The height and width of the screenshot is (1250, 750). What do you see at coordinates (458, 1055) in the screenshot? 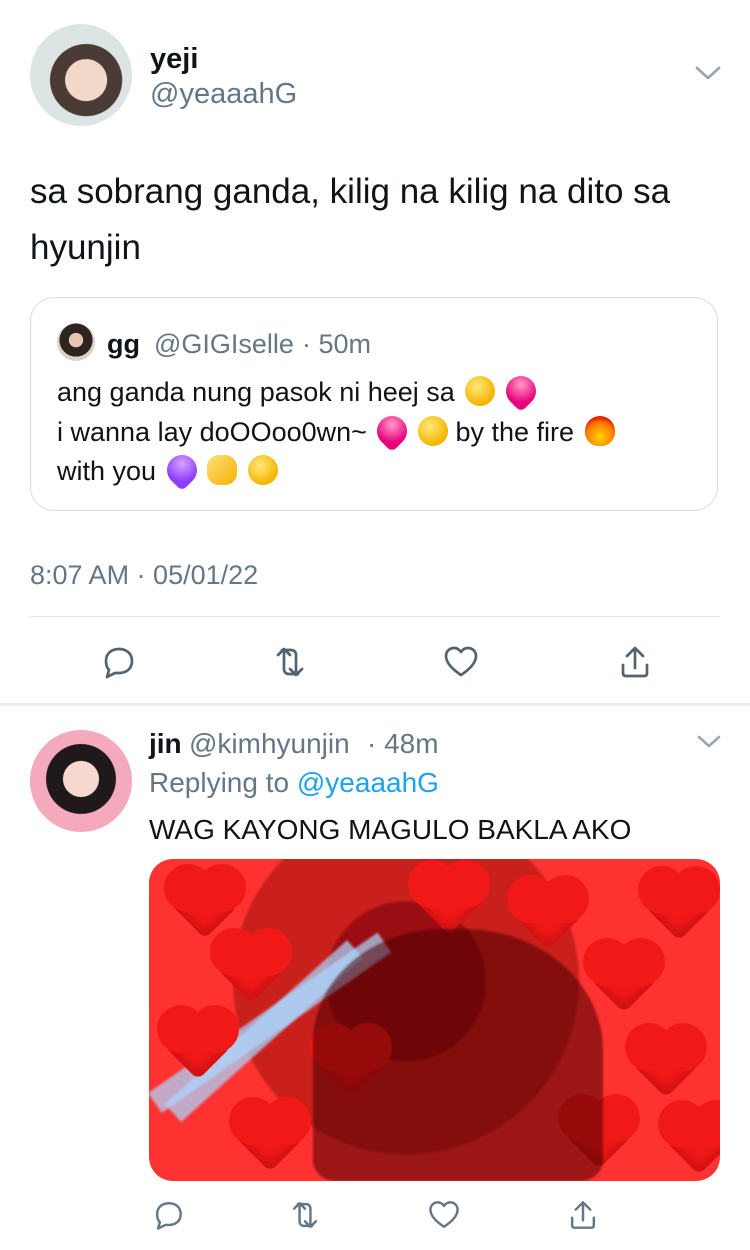
I see `person-silhouette` at bounding box center [458, 1055].